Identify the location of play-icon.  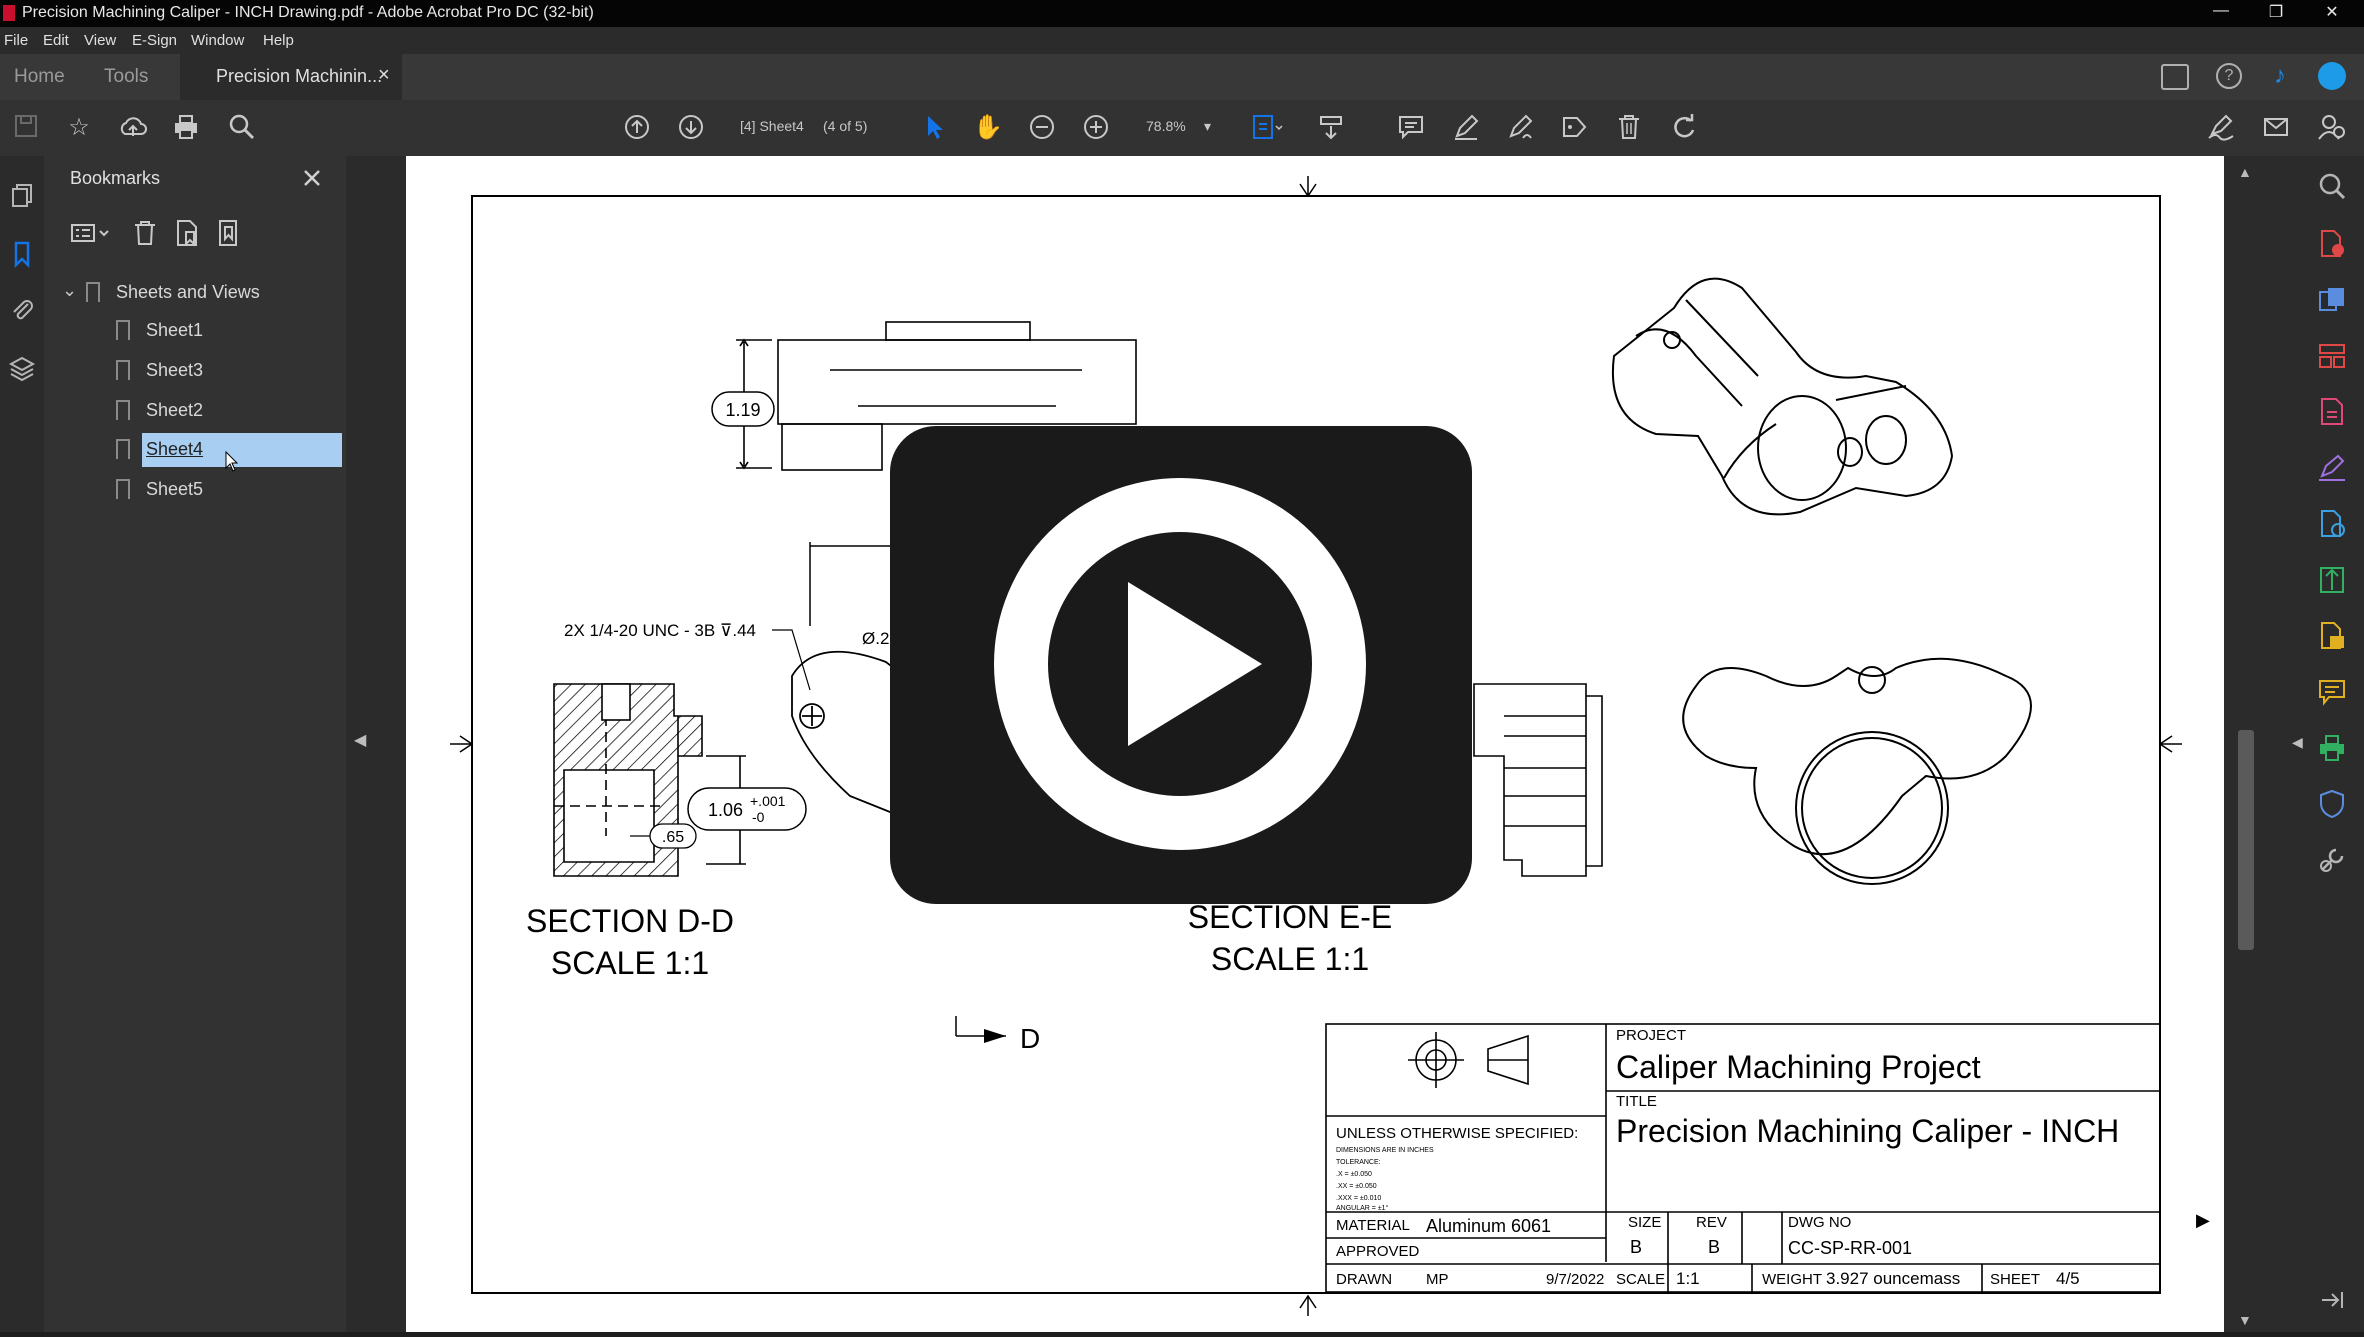
(1181, 665).